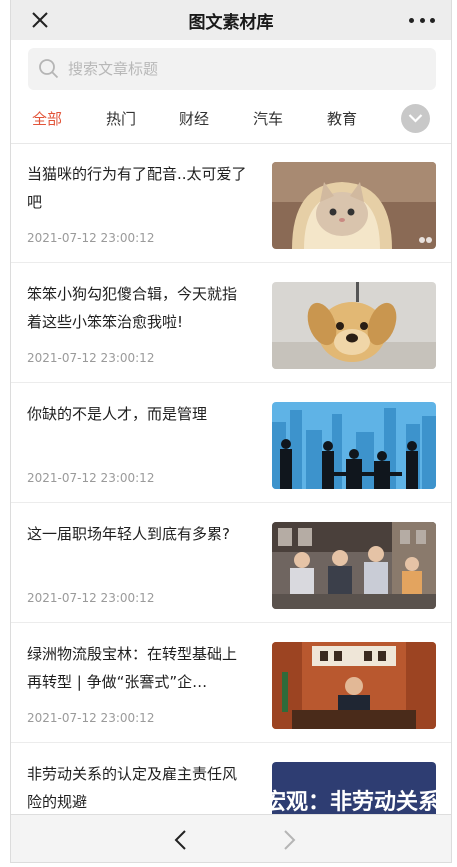 The height and width of the screenshot is (867, 457). I want to click on category-tabs: 全部 热门 财经 汽车 教育, so click(231, 121).